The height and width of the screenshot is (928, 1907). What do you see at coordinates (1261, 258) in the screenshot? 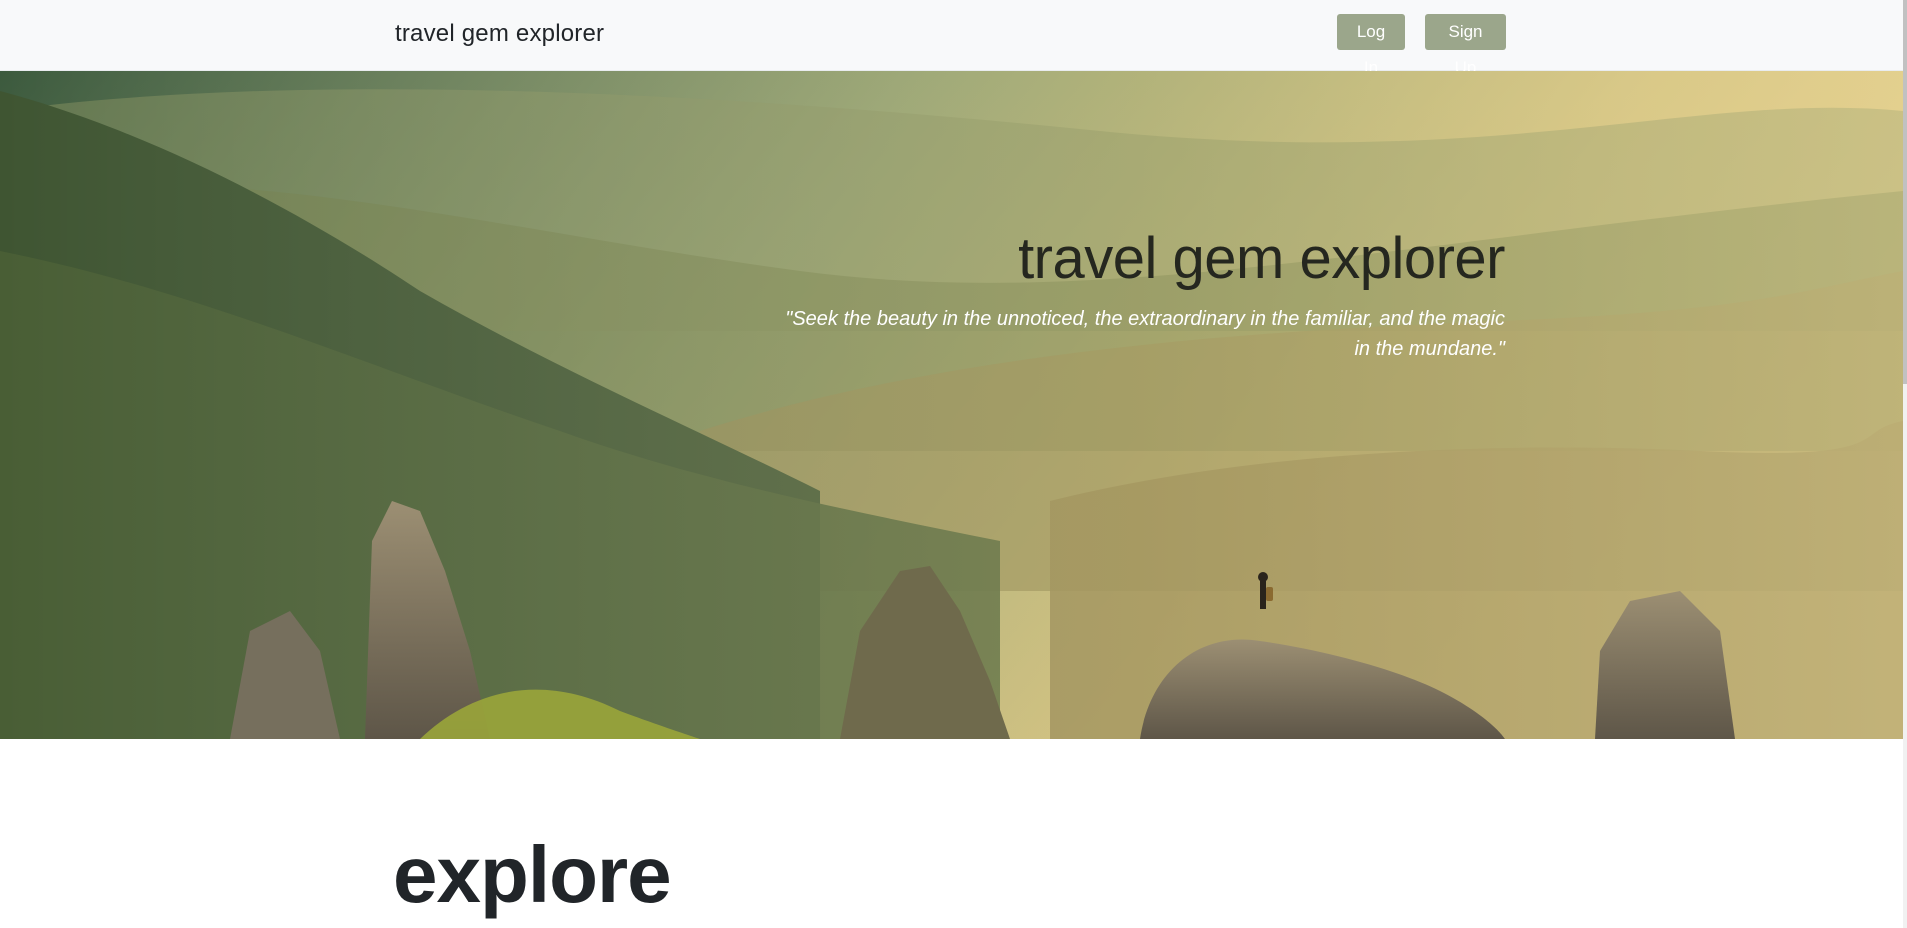
I see `hero-title: travel gem explorer` at bounding box center [1261, 258].